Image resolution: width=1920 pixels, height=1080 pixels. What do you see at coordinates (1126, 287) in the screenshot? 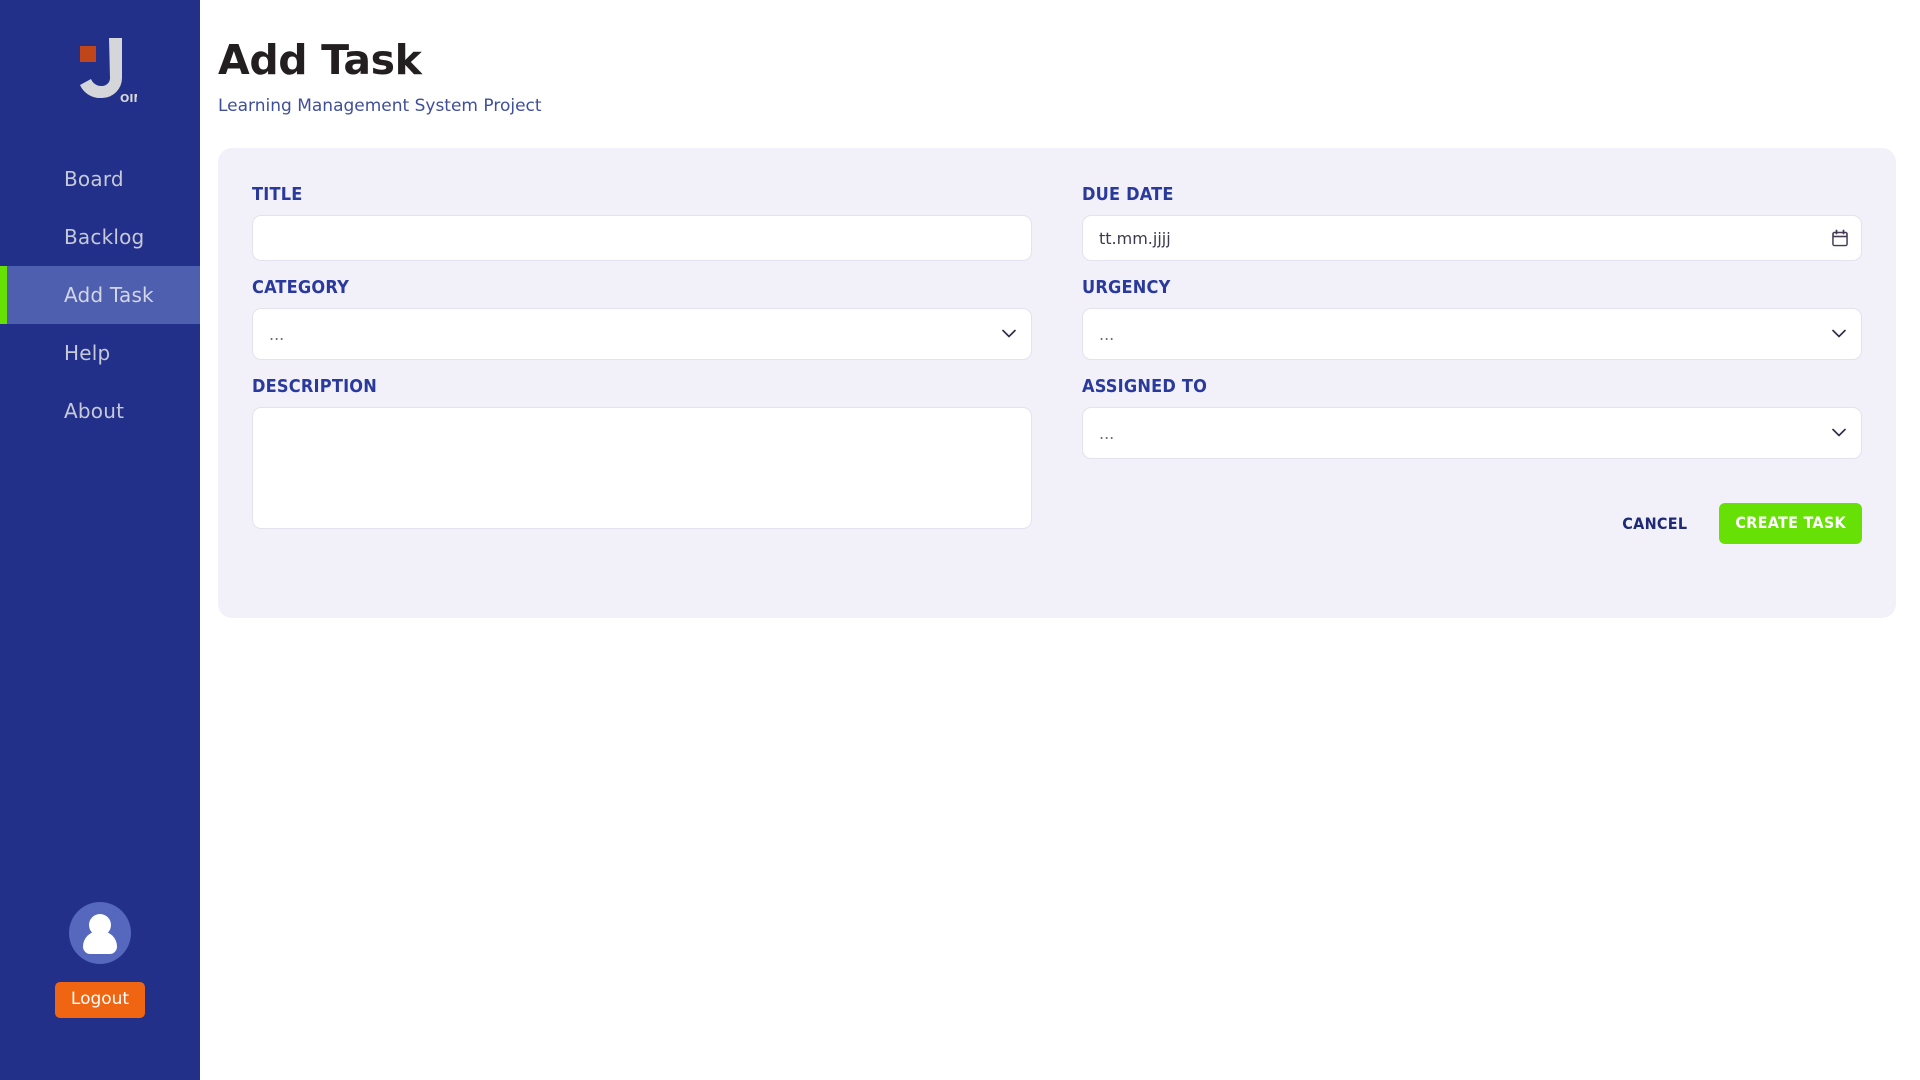
I see `urgency-label: URGENCY` at bounding box center [1126, 287].